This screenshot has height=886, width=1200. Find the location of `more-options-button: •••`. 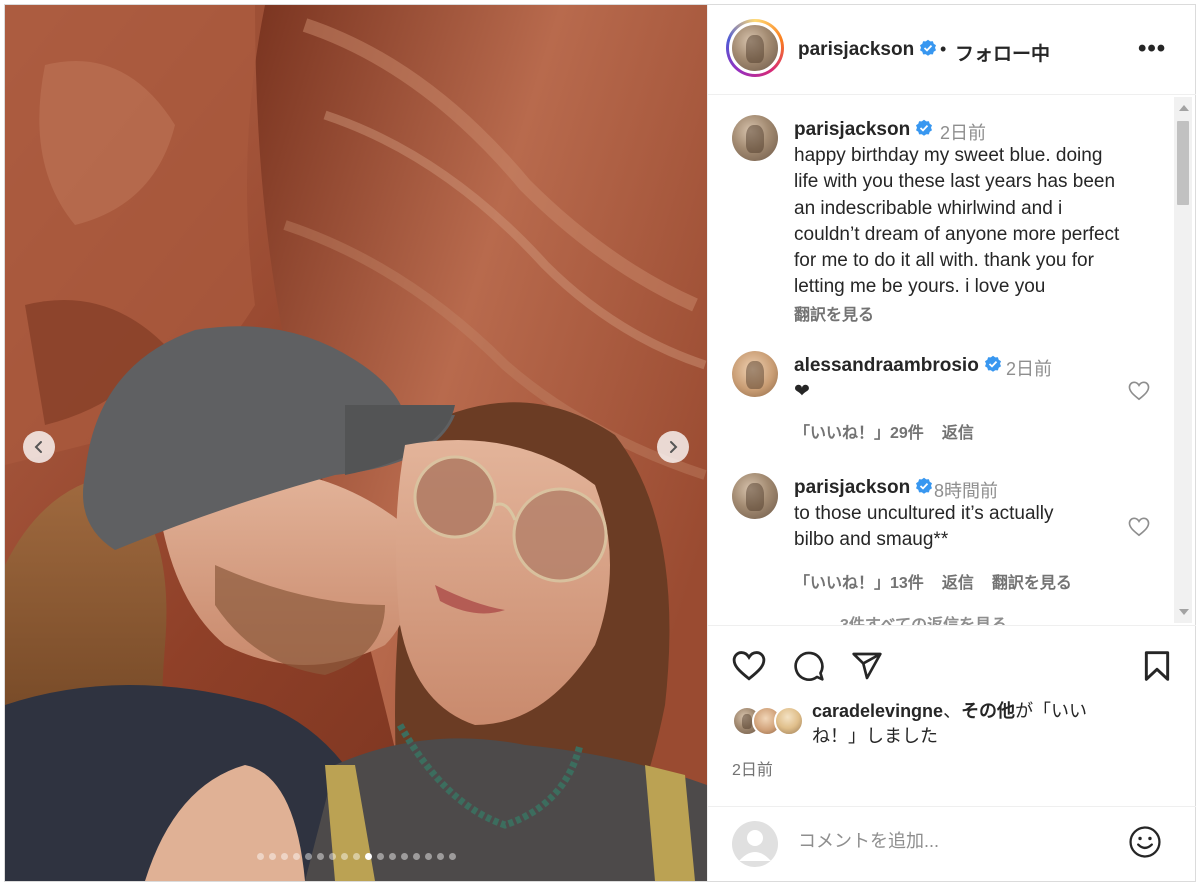

more-options-button: ••• is located at coordinates (1152, 49).